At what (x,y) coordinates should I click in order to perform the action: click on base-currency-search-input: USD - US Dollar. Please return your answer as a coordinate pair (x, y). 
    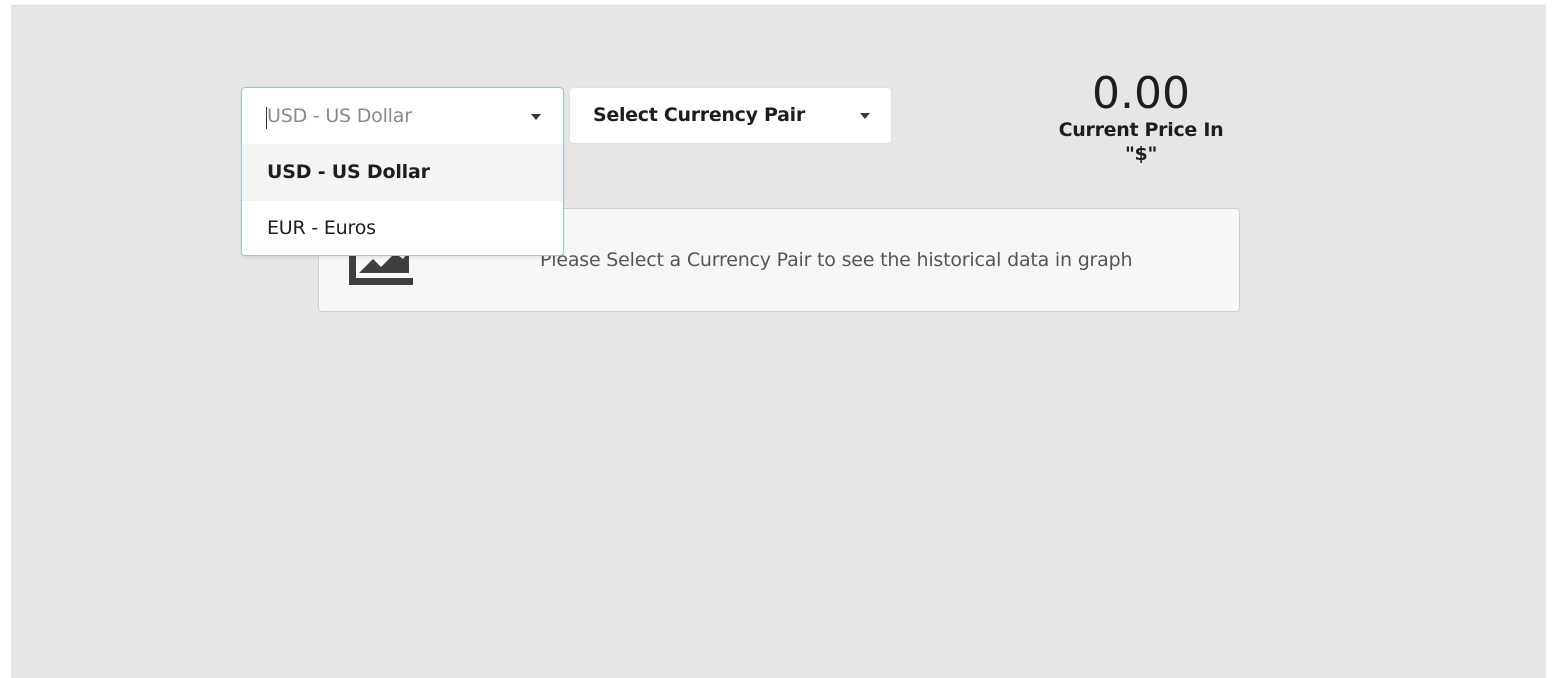
    Looking at the image, I should click on (402, 116).